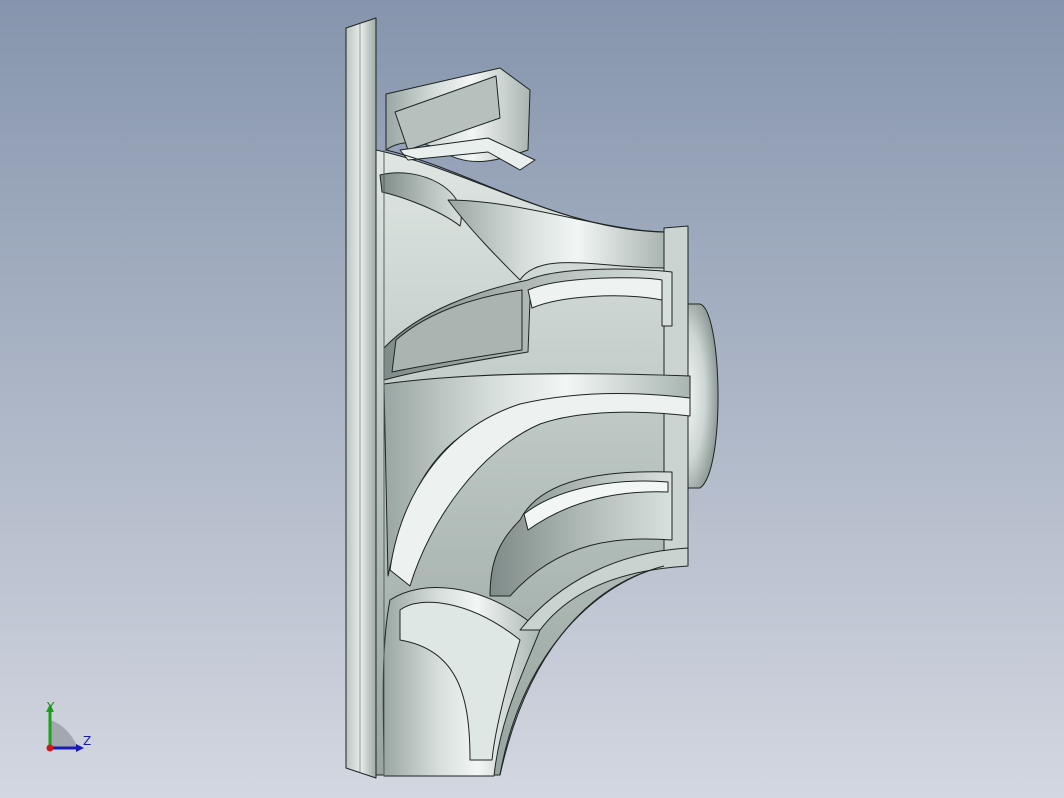 The image size is (1064, 798). Describe the element at coordinates (50, 748) in the screenshot. I see `x-axis-point` at that location.